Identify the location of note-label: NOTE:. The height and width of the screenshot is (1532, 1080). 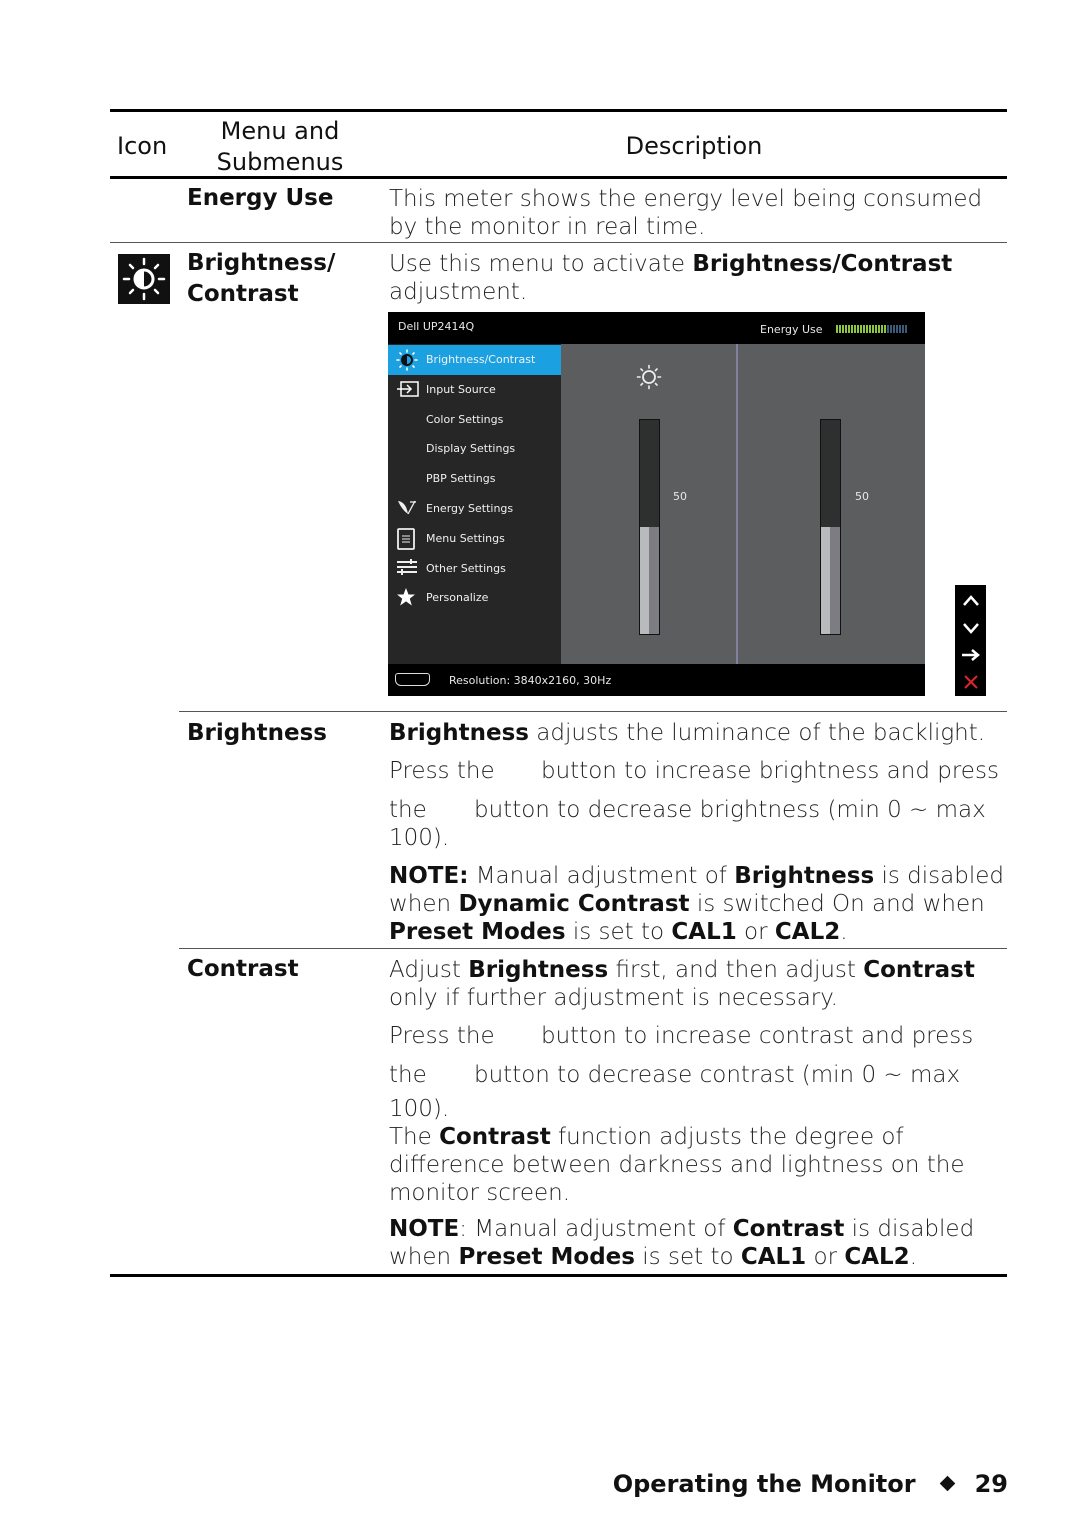
(429, 876).